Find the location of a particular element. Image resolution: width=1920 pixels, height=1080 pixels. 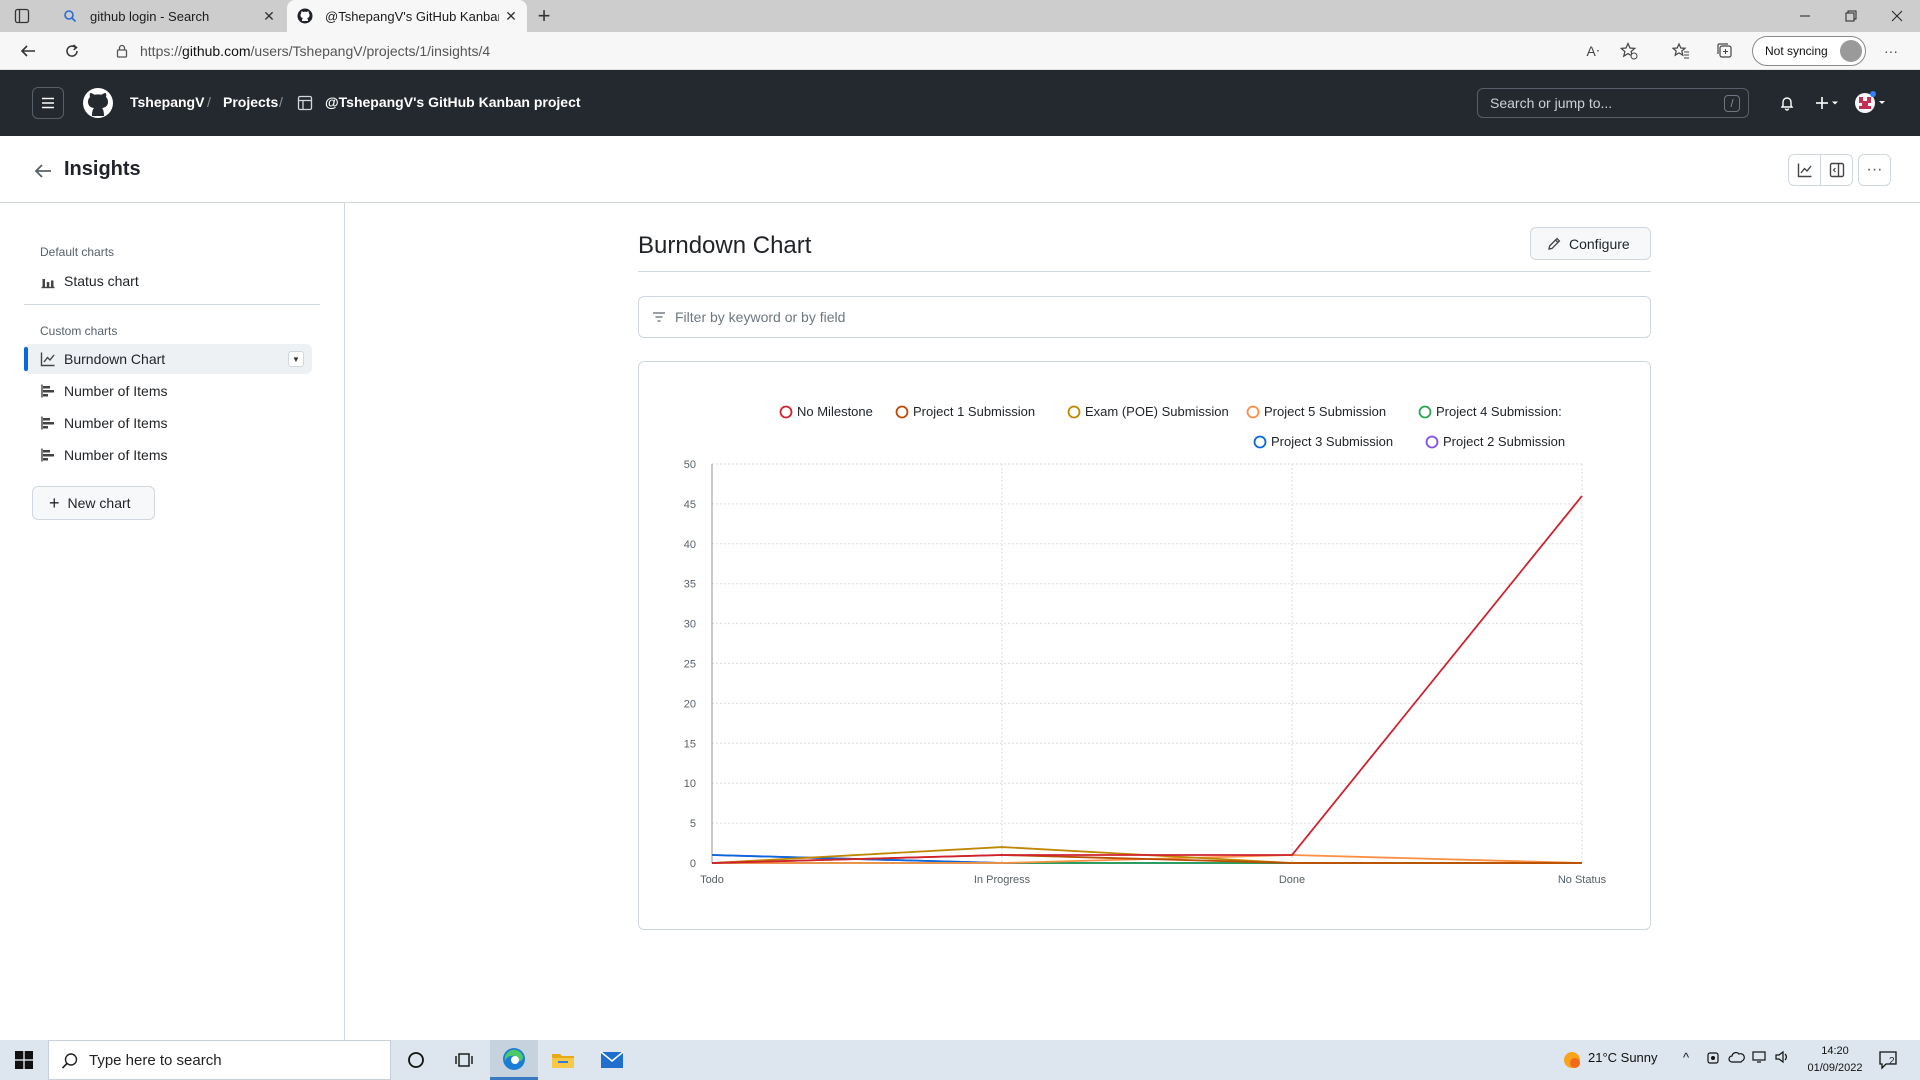

create-new-icon is located at coordinates (1827, 103).